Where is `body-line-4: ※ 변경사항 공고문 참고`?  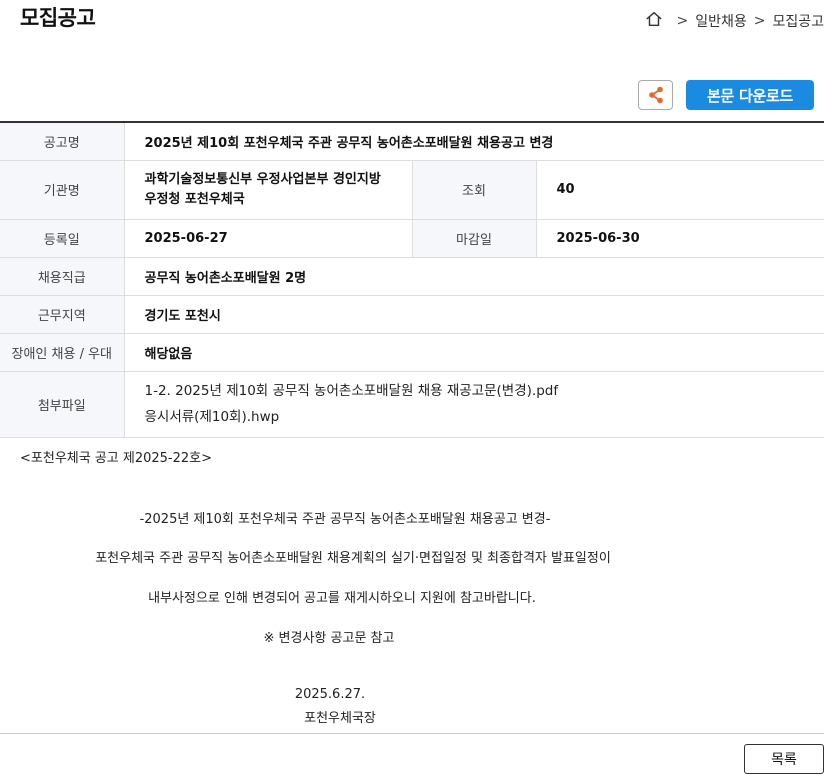 body-line-4: ※ 변경사항 공고문 참고 is located at coordinates (329, 638).